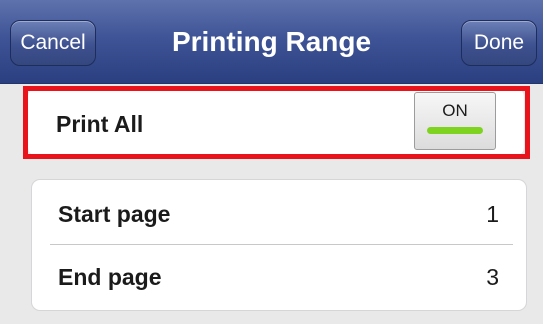 The image size is (543, 324). I want to click on page-title: Printing Range, so click(271, 41).